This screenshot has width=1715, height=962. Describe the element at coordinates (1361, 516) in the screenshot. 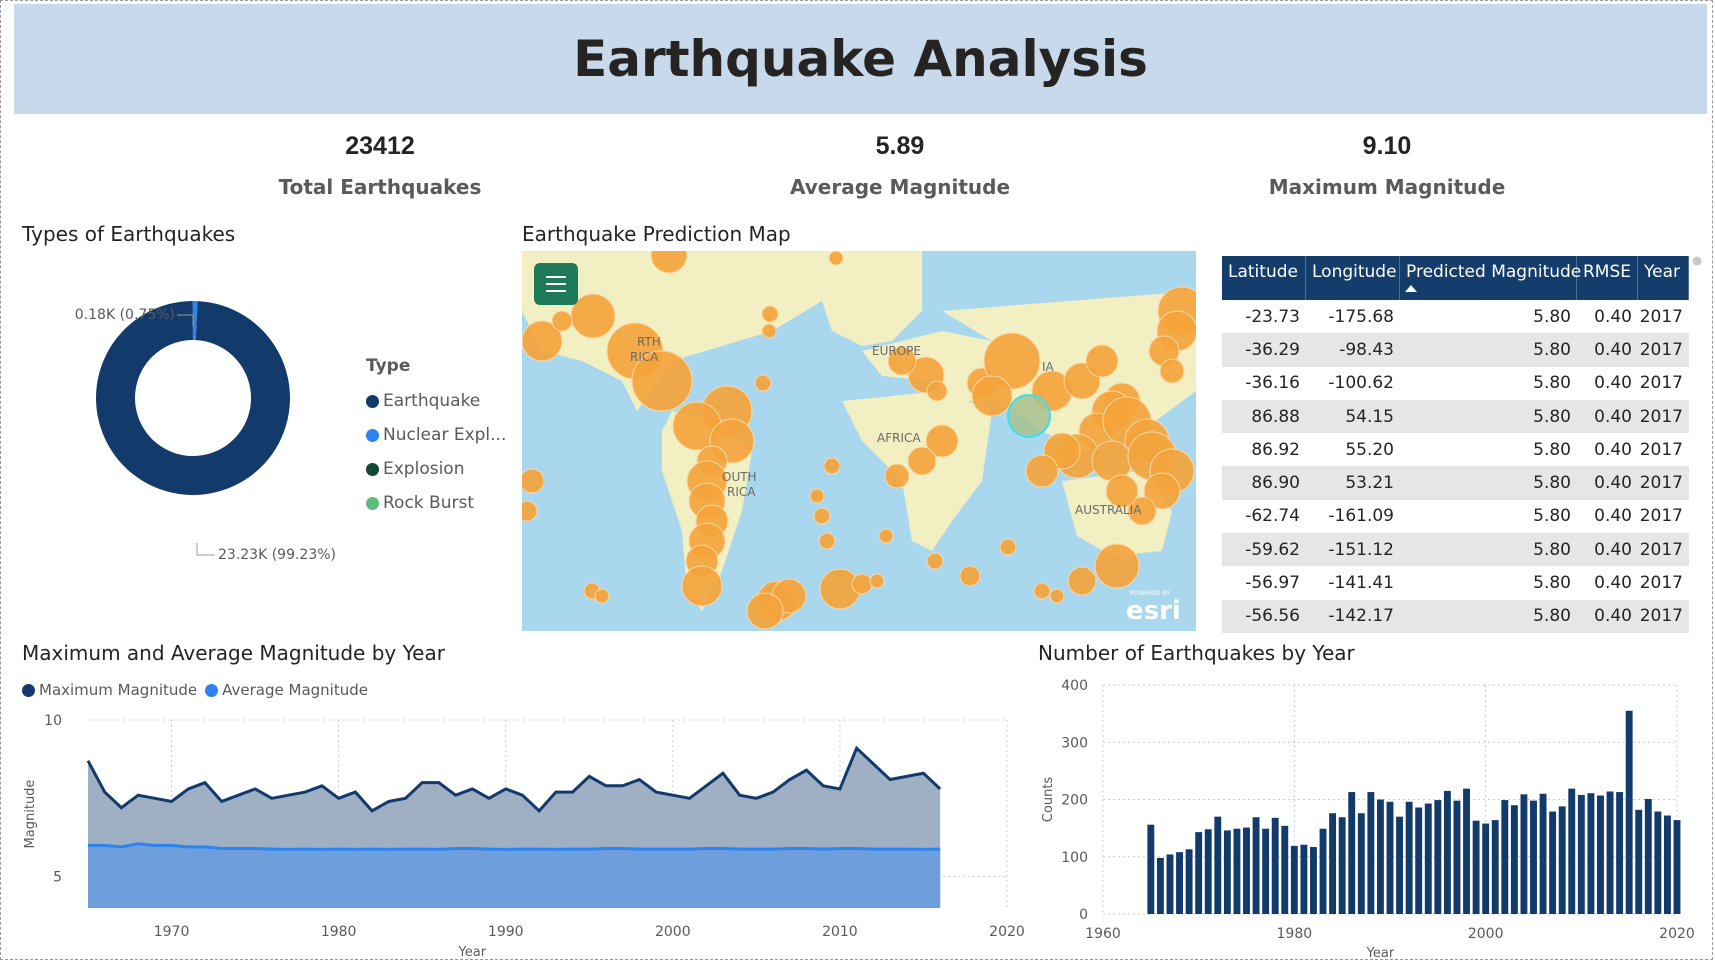

I see `table-cell: -161.09` at that location.